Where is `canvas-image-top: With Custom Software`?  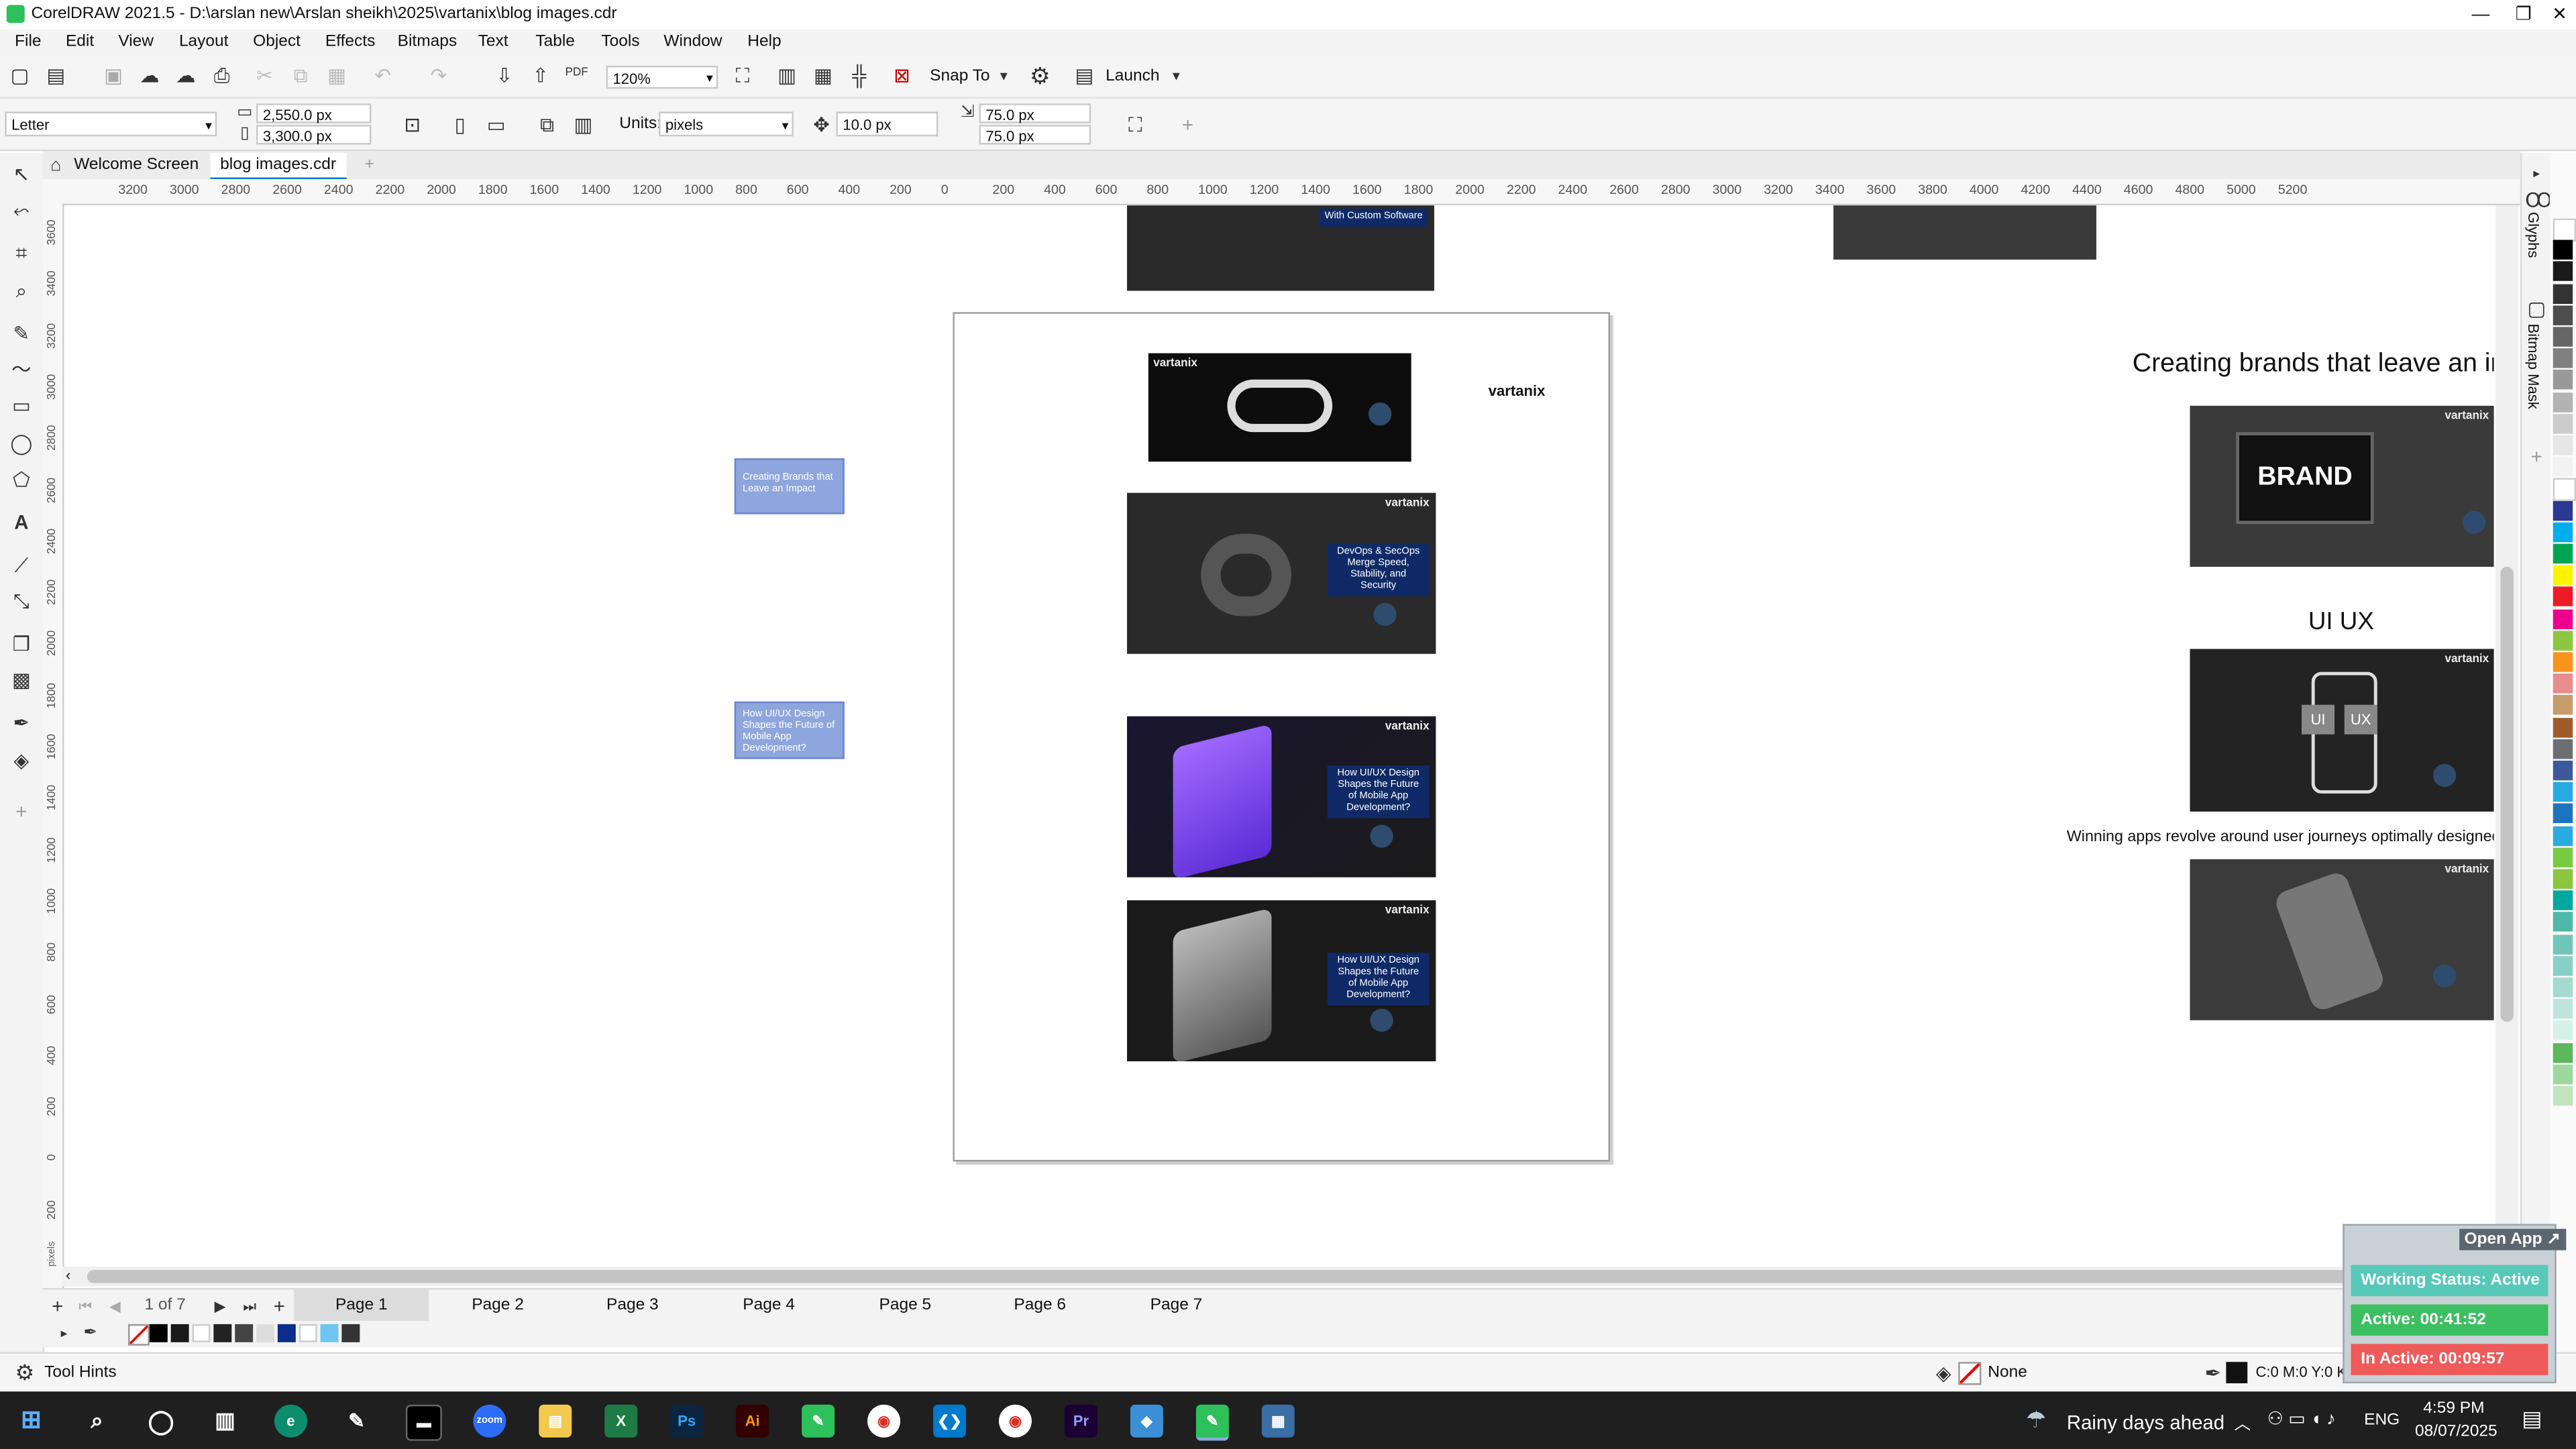
canvas-image-top: With Custom Software is located at coordinates (1280, 248).